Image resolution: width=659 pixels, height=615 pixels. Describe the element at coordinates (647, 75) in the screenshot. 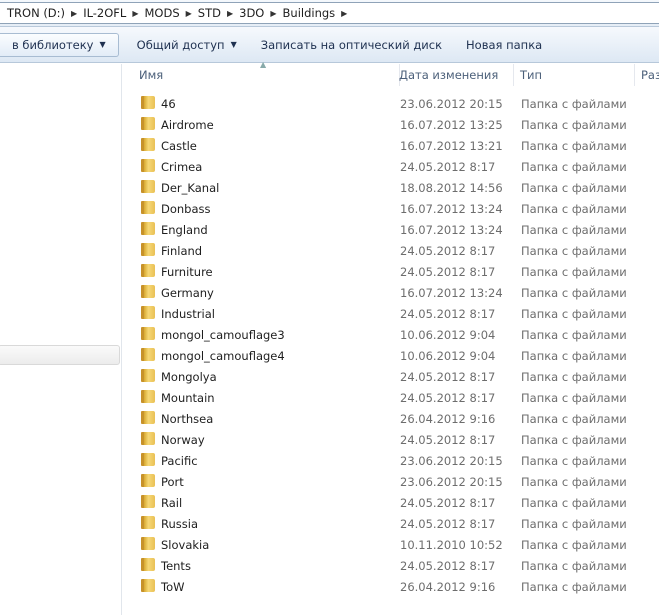

I see `column-header-size: Раз` at that location.